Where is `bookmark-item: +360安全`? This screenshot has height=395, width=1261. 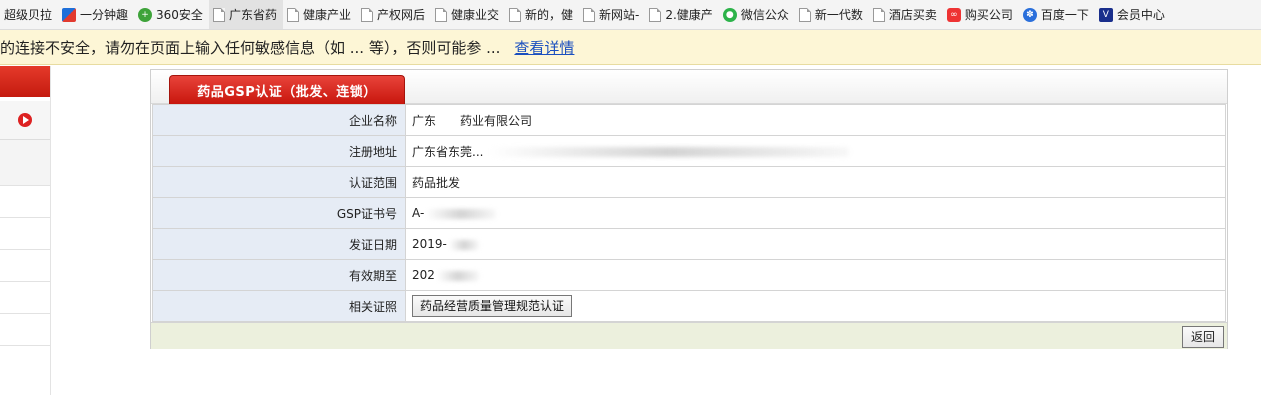
bookmark-item: +360安全 is located at coordinates (171, 14).